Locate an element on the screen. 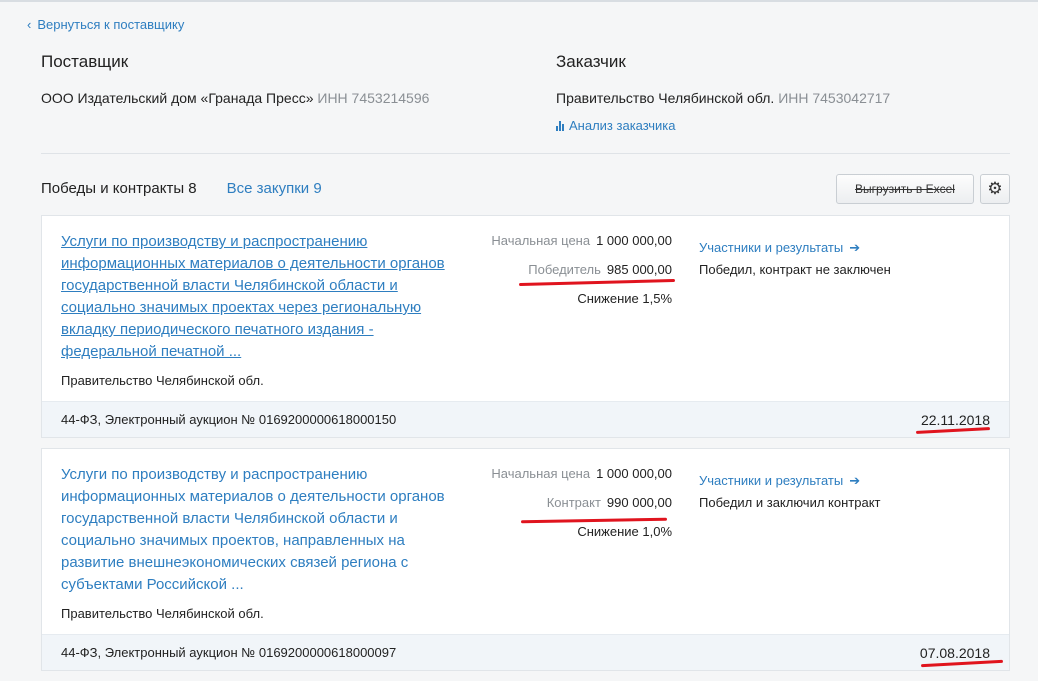 The width and height of the screenshot is (1038, 681). result-price-row: Победитель 985 000,00 is located at coordinates (581, 276).